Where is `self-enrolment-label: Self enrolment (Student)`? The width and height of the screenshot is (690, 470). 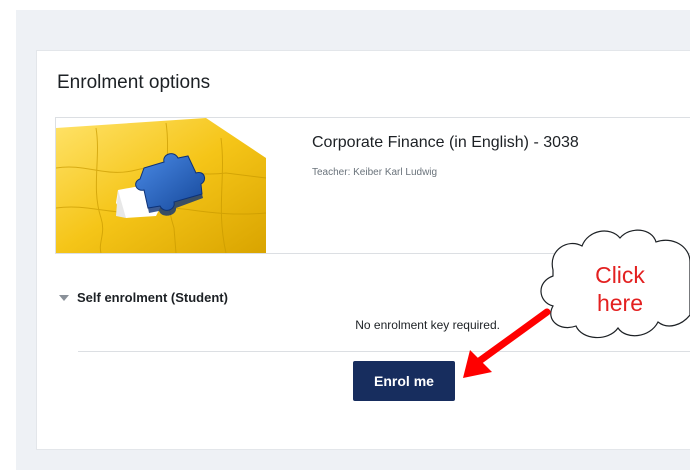 self-enrolment-label: Self enrolment (Student) is located at coordinates (152, 297).